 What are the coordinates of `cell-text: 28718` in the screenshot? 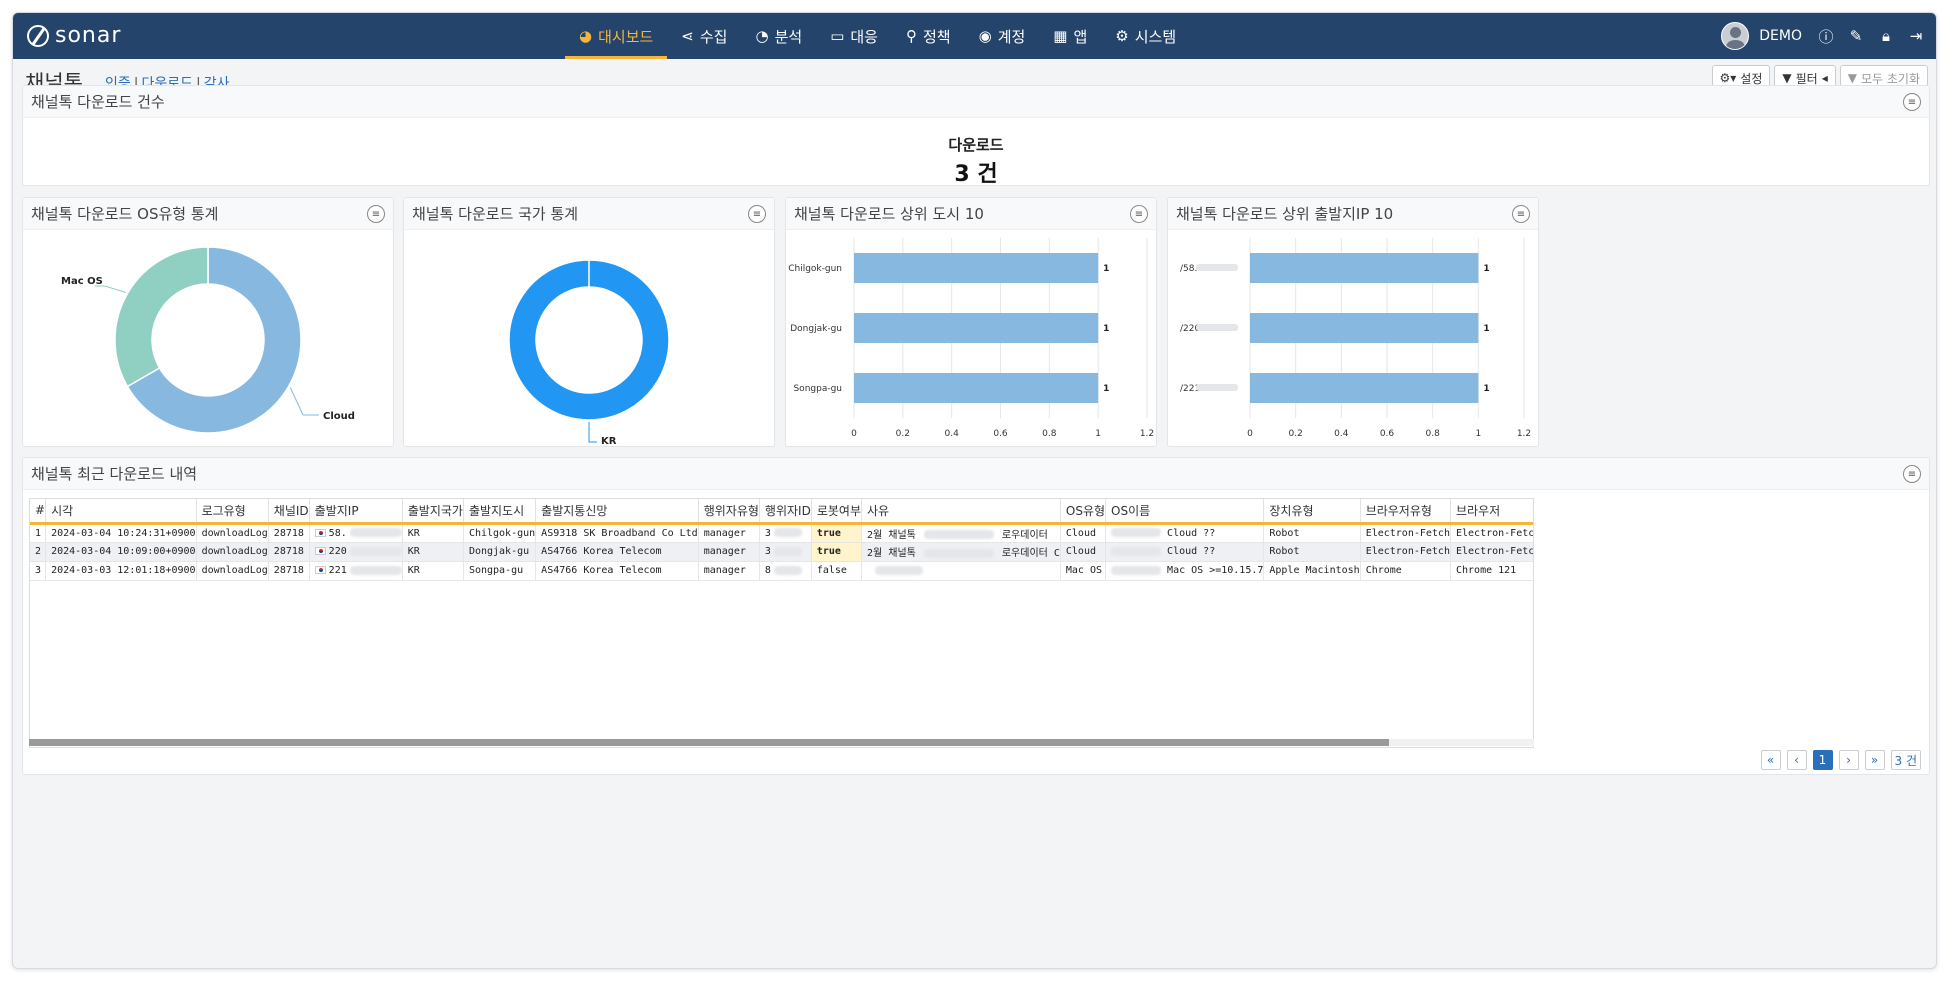 It's located at (288, 533).